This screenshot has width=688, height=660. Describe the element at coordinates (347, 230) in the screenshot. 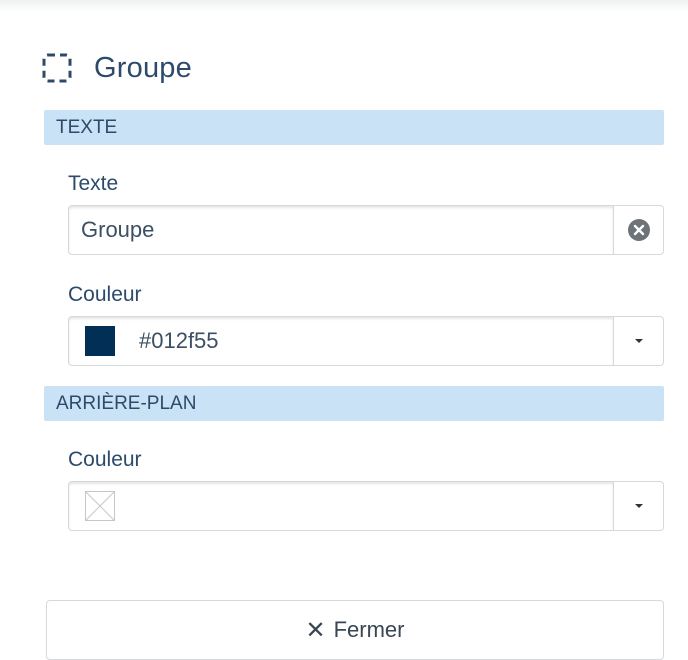

I see `text-input` at that location.